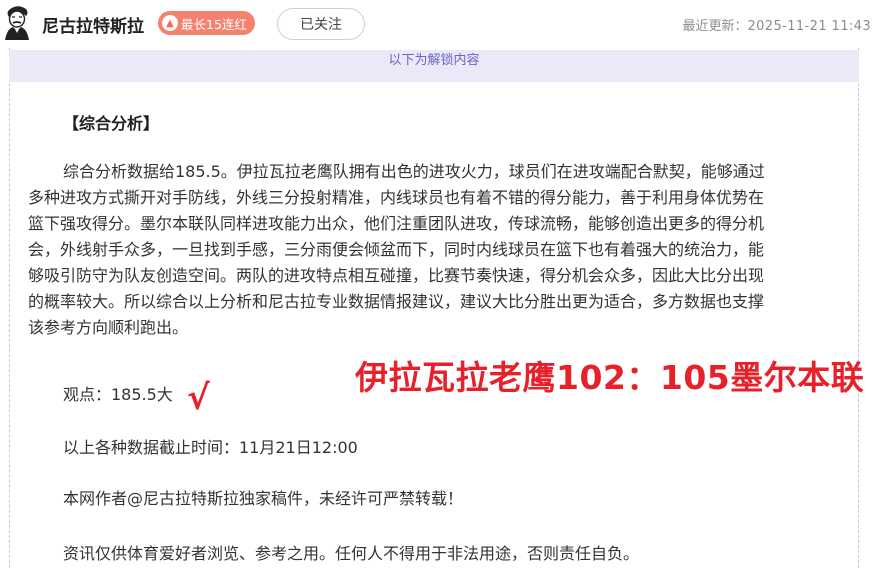  What do you see at coordinates (198, 398) in the screenshot?
I see `check-mark-icon: √` at bounding box center [198, 398].